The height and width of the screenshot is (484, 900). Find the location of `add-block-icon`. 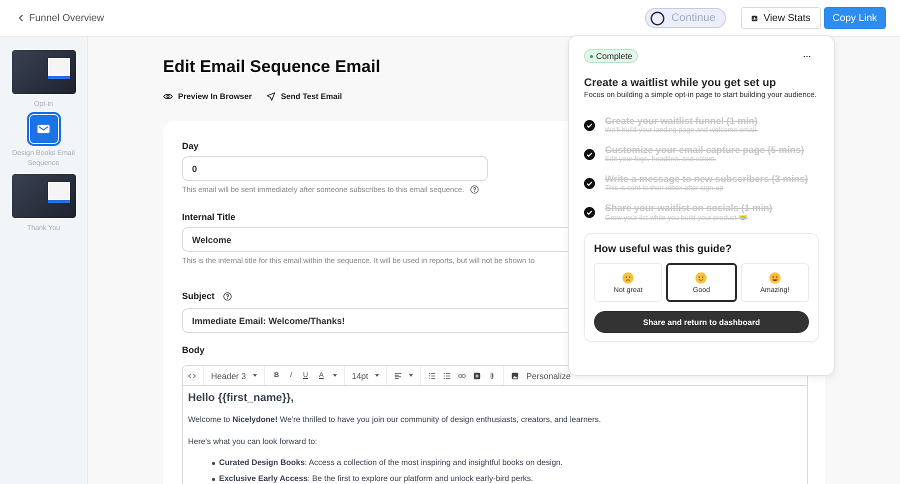

add-block-icon is located at coordinates (477, 376).